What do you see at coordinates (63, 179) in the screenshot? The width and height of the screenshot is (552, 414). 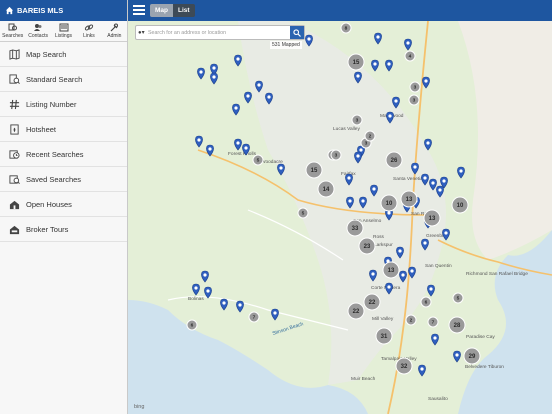 I see `menu-item-saved-searches: Saved Searches` at bounding box center [63, 179].